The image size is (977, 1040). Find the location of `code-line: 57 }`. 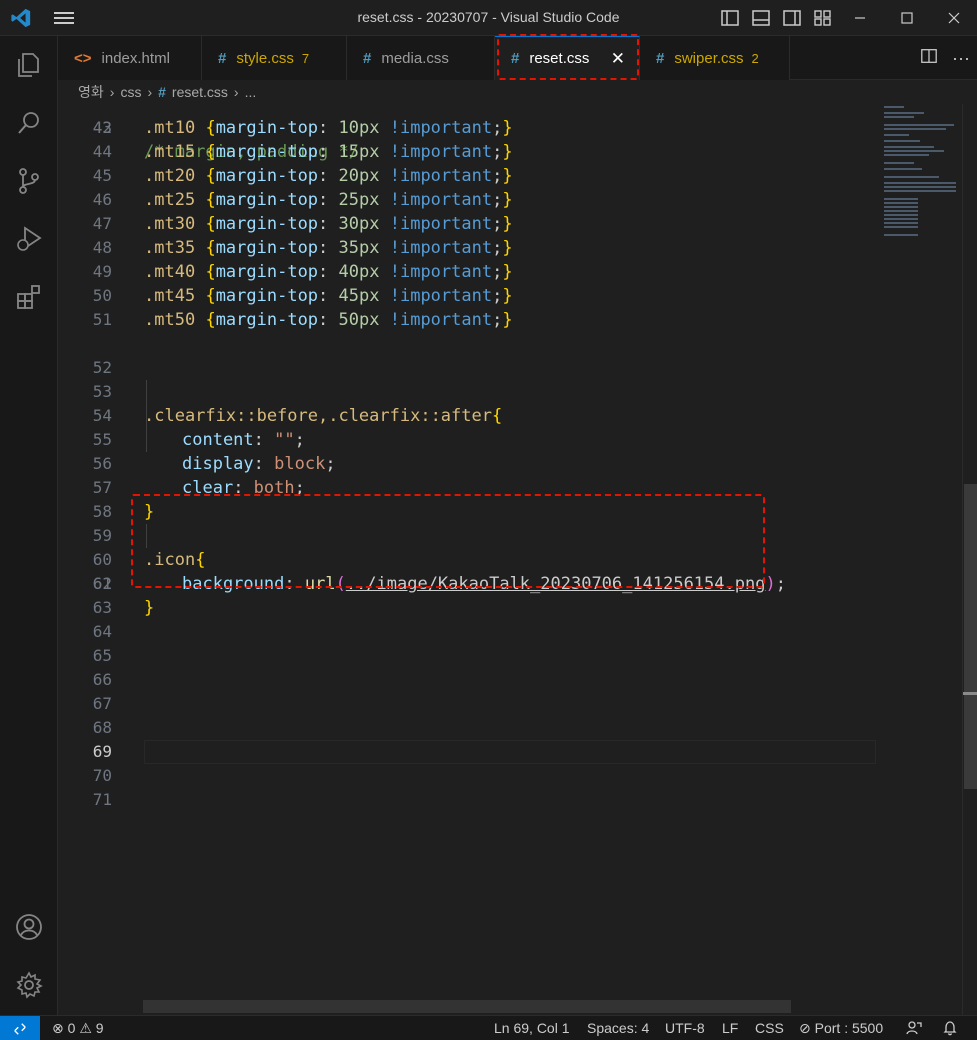

code-line: 57 } is located at coordinates (123, 500).